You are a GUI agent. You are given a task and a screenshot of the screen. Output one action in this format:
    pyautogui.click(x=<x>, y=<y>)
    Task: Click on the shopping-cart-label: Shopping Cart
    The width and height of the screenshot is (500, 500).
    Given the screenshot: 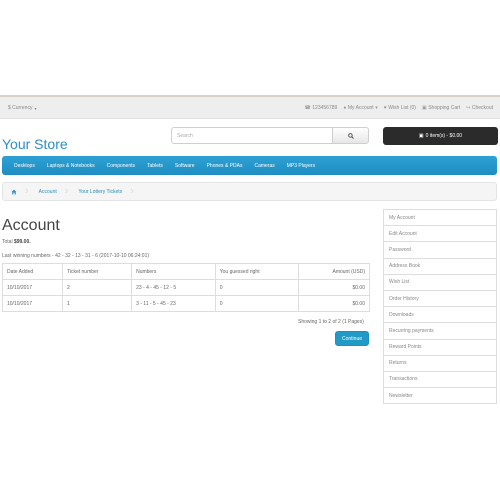 What is the action you would take?
    pyautogui.click(x=444, y=108)
    